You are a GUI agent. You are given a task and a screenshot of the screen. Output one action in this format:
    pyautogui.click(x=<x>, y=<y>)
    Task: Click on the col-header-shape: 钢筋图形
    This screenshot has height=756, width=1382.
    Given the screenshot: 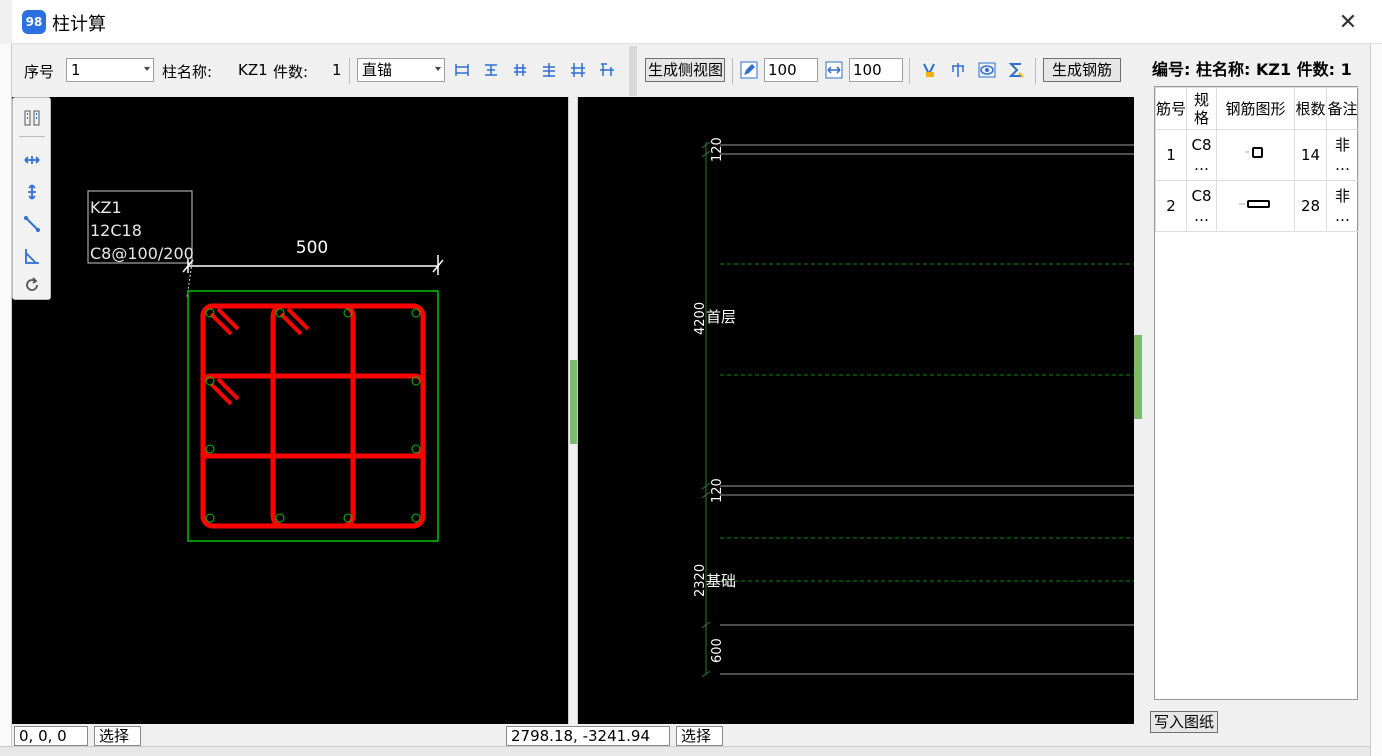 What is the action you would take?
    pyautogui.click(x=1255, y=108)
    